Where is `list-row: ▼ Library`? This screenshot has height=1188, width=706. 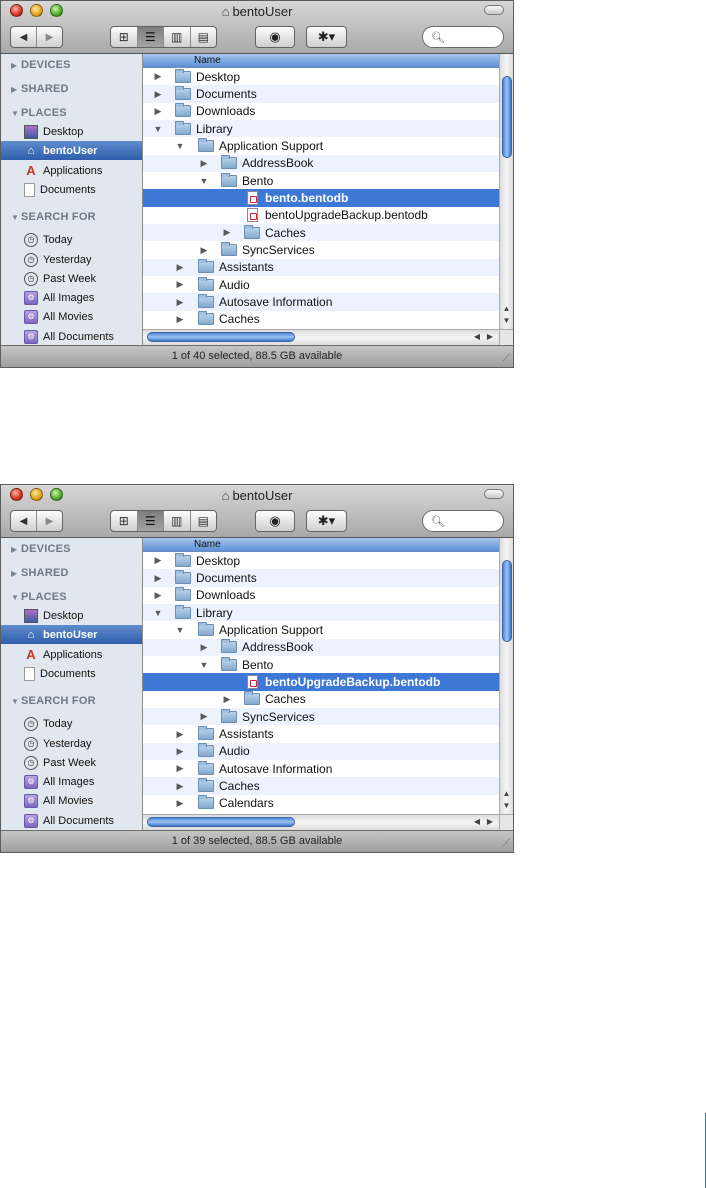
list-row: ▼ Library is located at coordinates (321, 613).